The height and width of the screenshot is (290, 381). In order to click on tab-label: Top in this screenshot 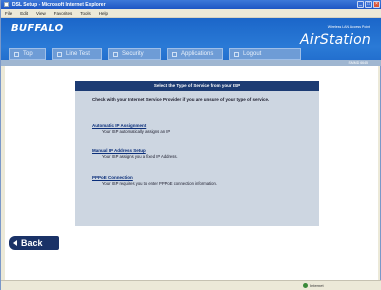, I will do `click(28, 54)`.